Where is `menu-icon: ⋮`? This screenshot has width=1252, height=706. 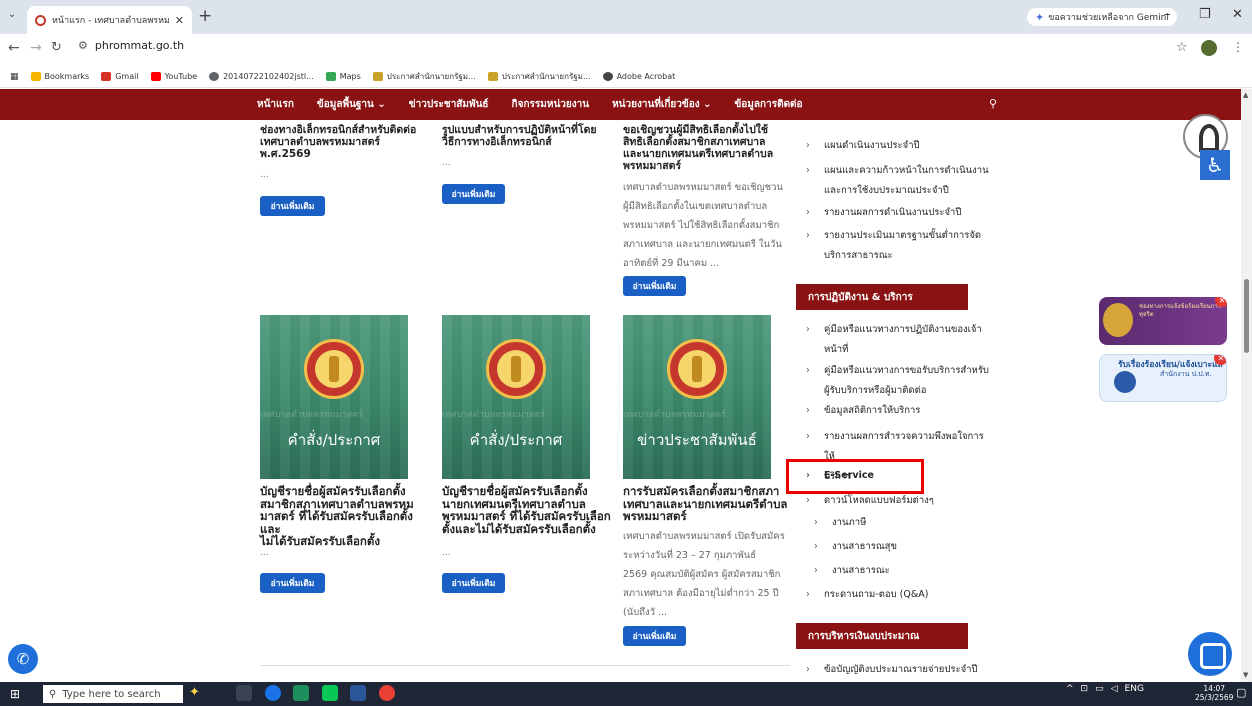
menu-icon: ⋮ is located at coordinates (1238, 47).